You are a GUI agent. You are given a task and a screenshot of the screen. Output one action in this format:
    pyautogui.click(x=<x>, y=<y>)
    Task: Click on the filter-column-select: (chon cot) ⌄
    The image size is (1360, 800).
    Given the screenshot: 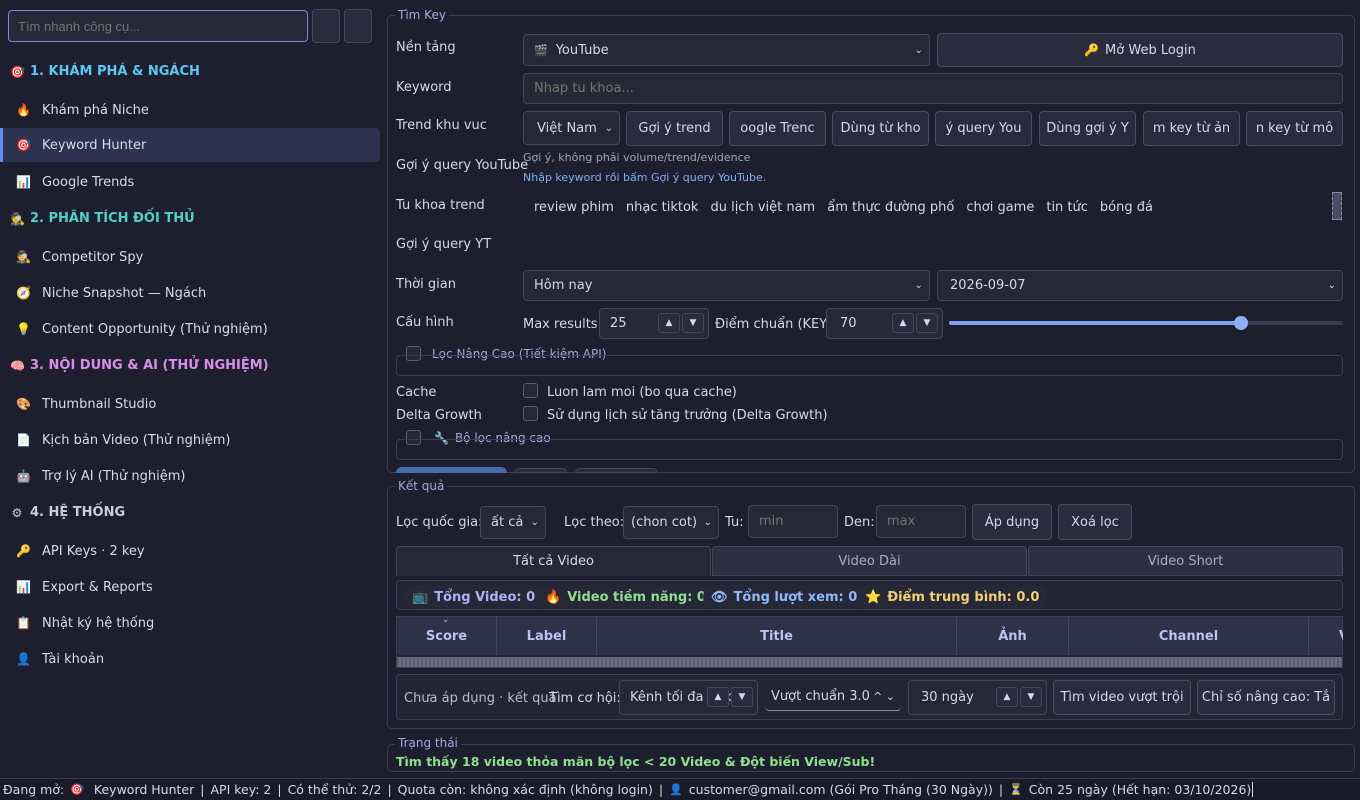 What is the action you would take?
    pyautogui.click(x=671, y=522)
    